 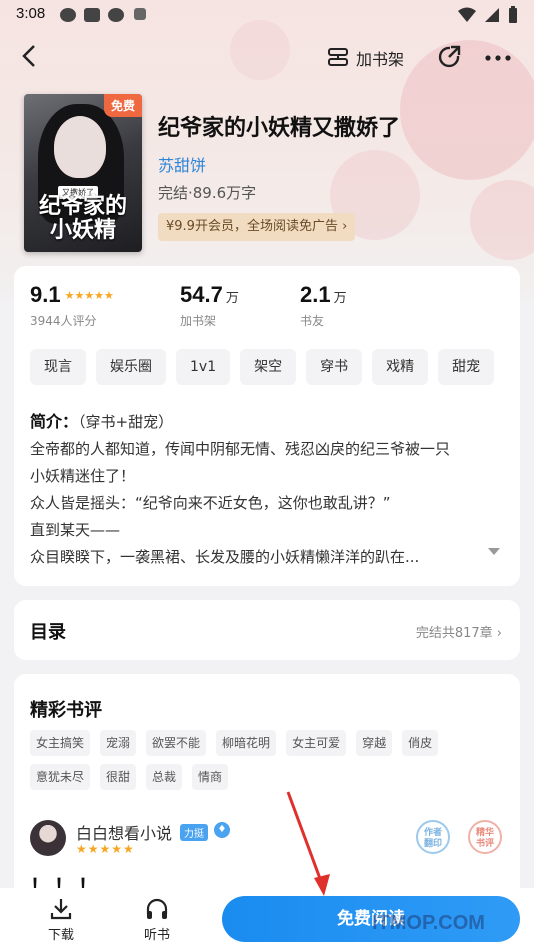 I want to click on cover-art-face, so click(x=80, y=147).